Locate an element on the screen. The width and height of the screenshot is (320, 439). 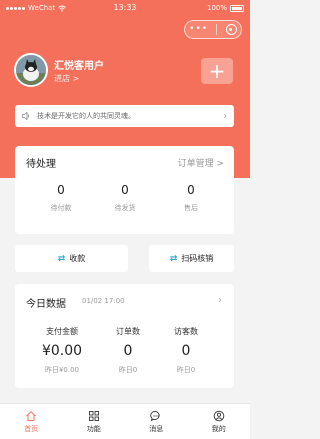
metric-payment: 支付金额 ¥0.00 昨日¥0.00 is located at coordinates (62, 350).